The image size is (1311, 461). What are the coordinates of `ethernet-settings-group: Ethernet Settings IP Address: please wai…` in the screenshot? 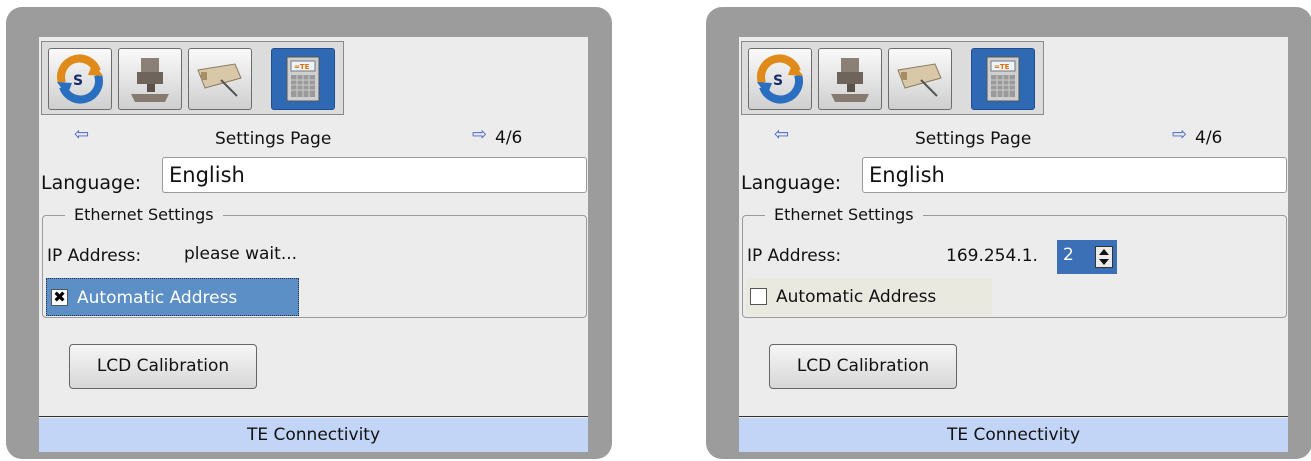 It's located at (314, 261).